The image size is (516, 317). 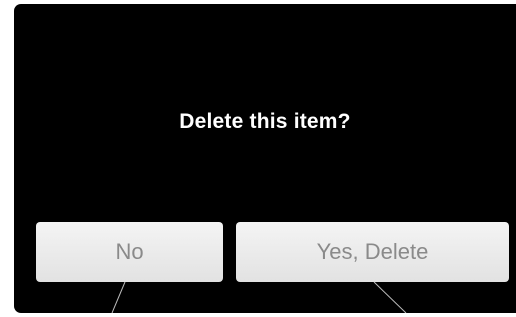 I want to click on dialog-title: Delete this item?, so click(x=265, y=121).